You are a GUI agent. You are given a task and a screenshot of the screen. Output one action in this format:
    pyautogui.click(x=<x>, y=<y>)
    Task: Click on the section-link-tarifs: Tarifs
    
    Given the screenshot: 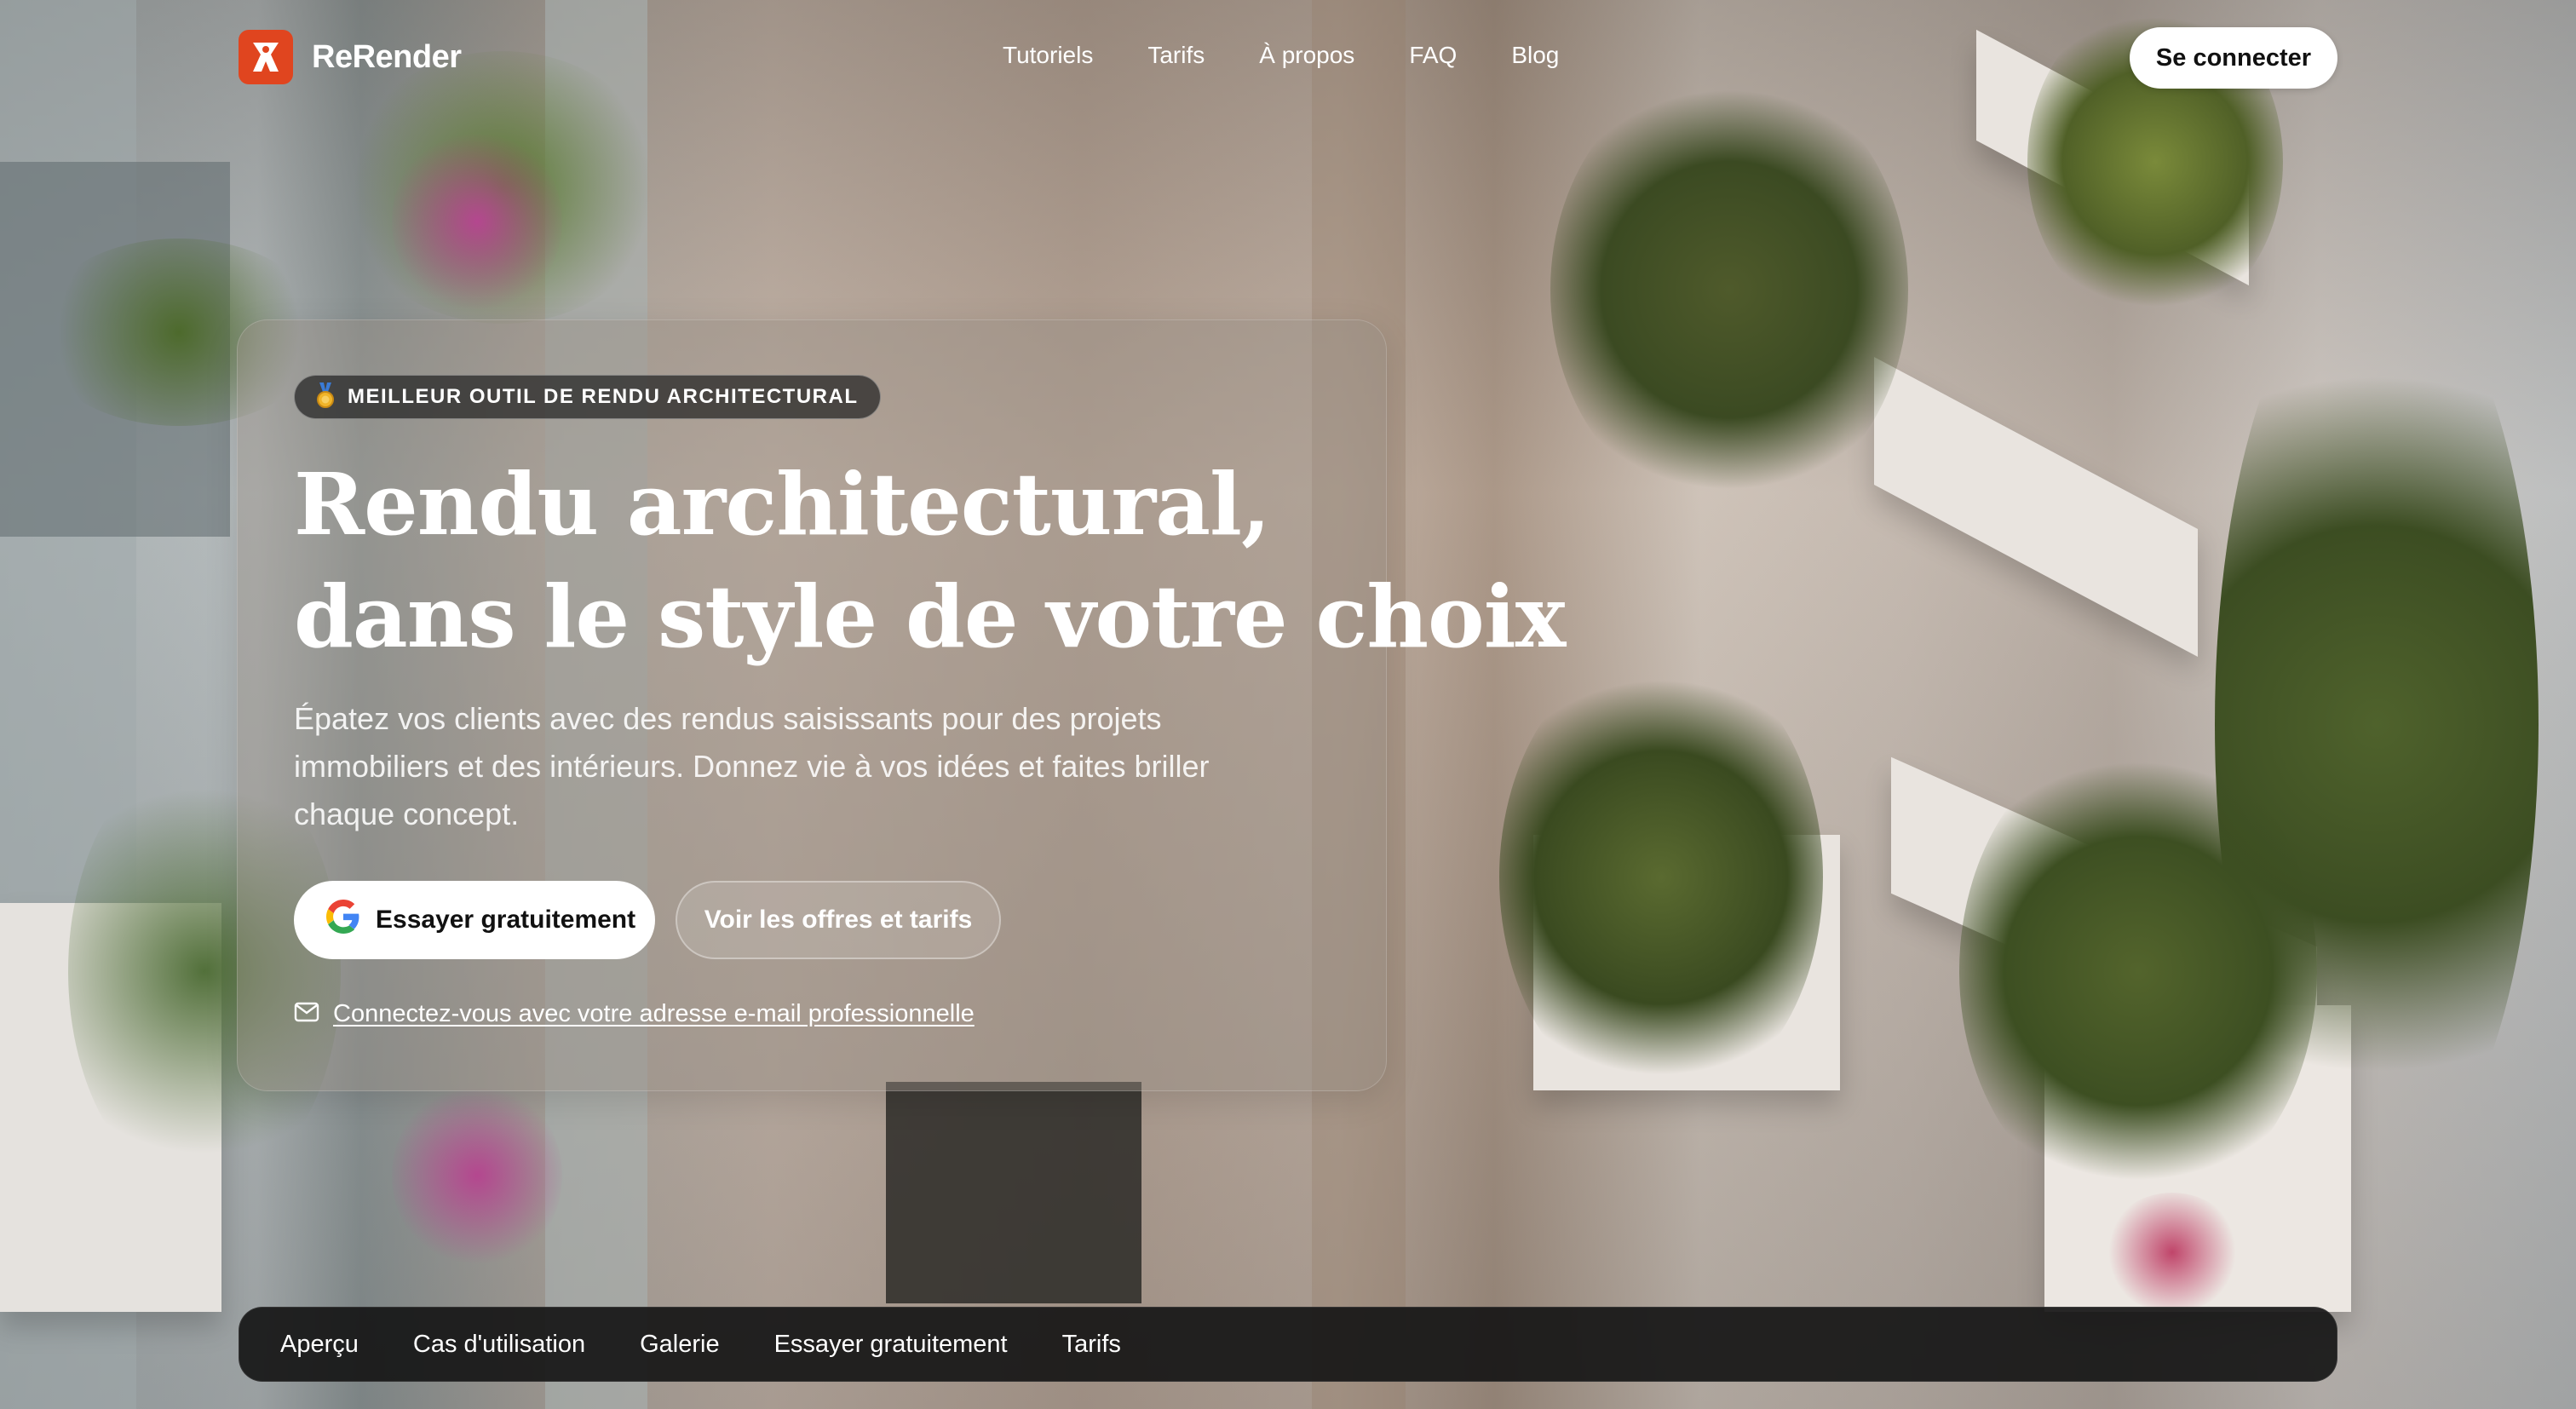 What is the action you would take?
    pyautogui.click(x=1091, y=1345)
    